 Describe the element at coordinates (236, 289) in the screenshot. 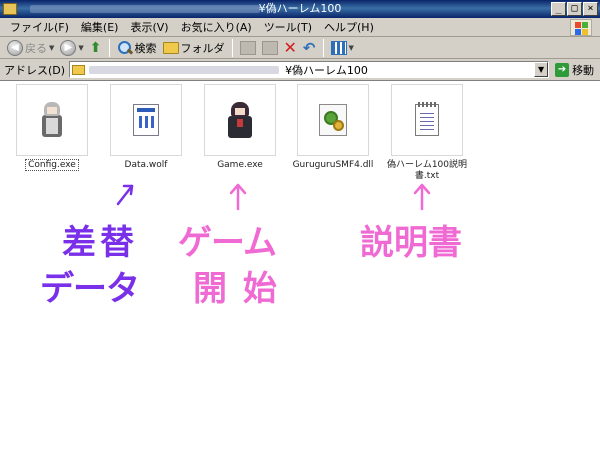

I see `annotation-game-line2: 開 始` at that location.